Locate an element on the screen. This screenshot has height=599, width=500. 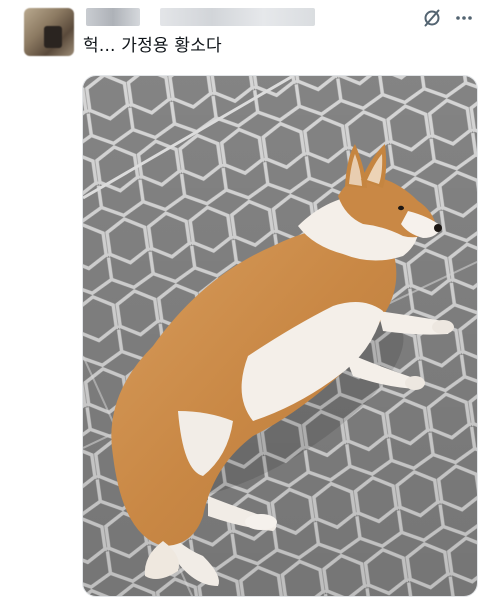
slashed-circle-icon is located at coordinates (432, 18).